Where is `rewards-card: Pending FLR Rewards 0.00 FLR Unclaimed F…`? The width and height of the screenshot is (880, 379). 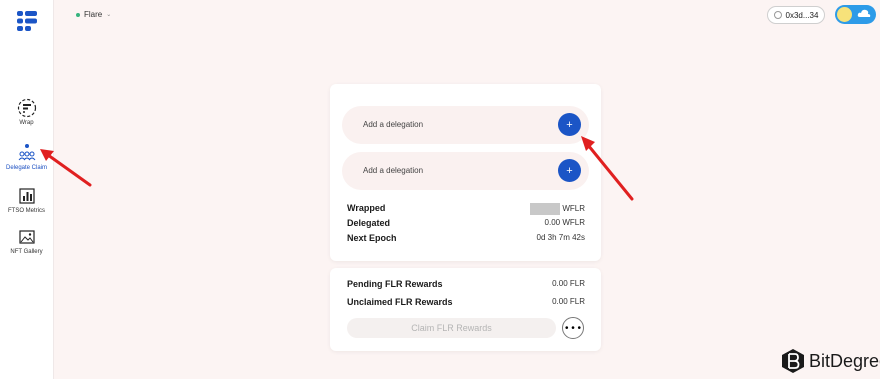
rewards-card: Pending FLR Rewards 0.00 FLR Unclaimed F… is located at coordinates (465, 309).